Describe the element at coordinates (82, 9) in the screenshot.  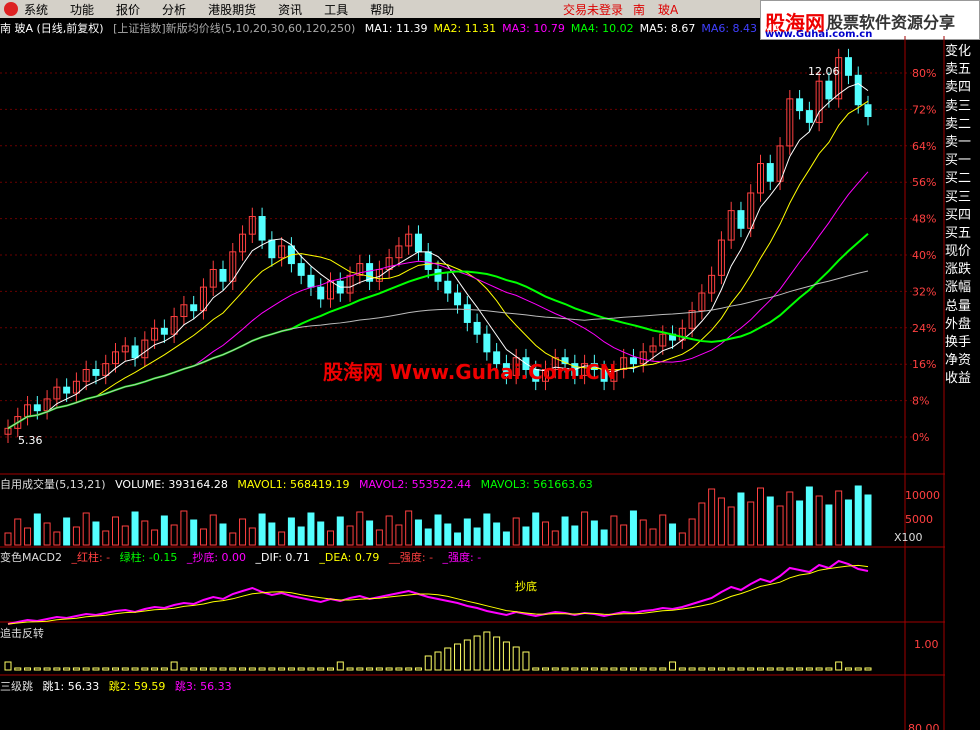
I see `menu-item-function: 功能` at that location.